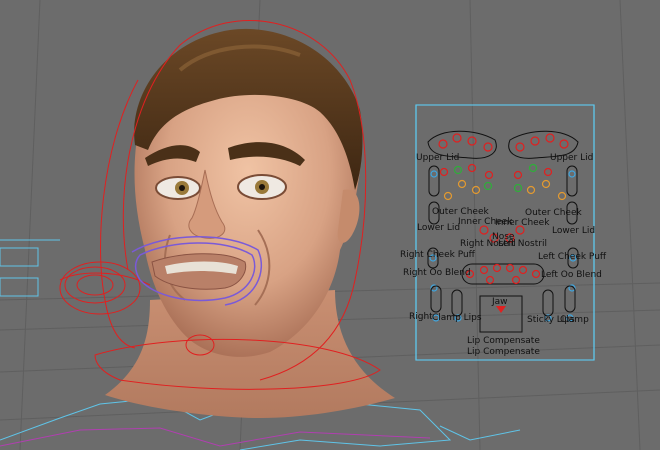 The height and width of the screenshot is (450, 660). Describe the element at coordinates (460, 212) in the screenshot. I see `label-outer-cheek-right: Outer Cheek` at that location.